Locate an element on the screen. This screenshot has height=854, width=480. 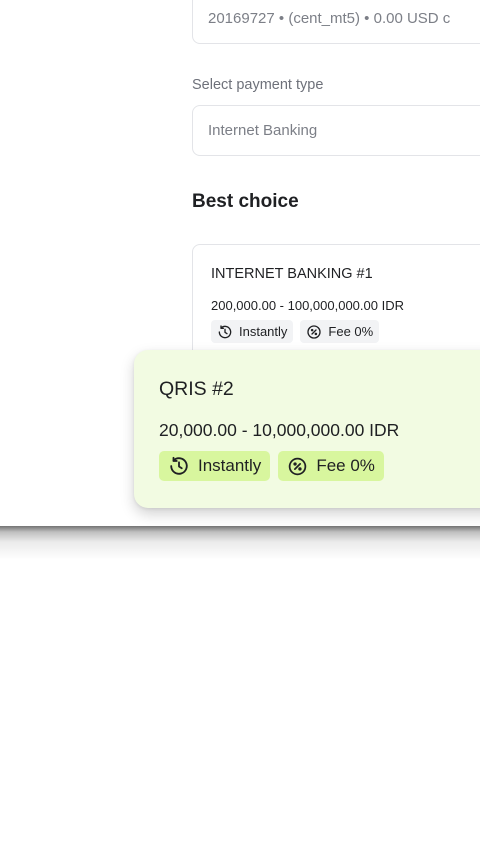
payment-type-label: Select payment type is located at coordinates (258, 85).